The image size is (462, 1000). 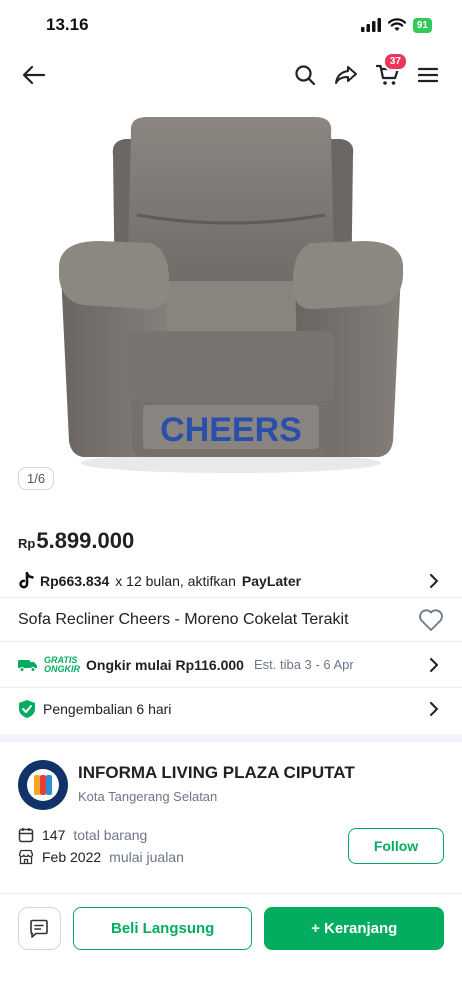 I want to click on since-value: Feb 2022, so click(x=72, y=857).